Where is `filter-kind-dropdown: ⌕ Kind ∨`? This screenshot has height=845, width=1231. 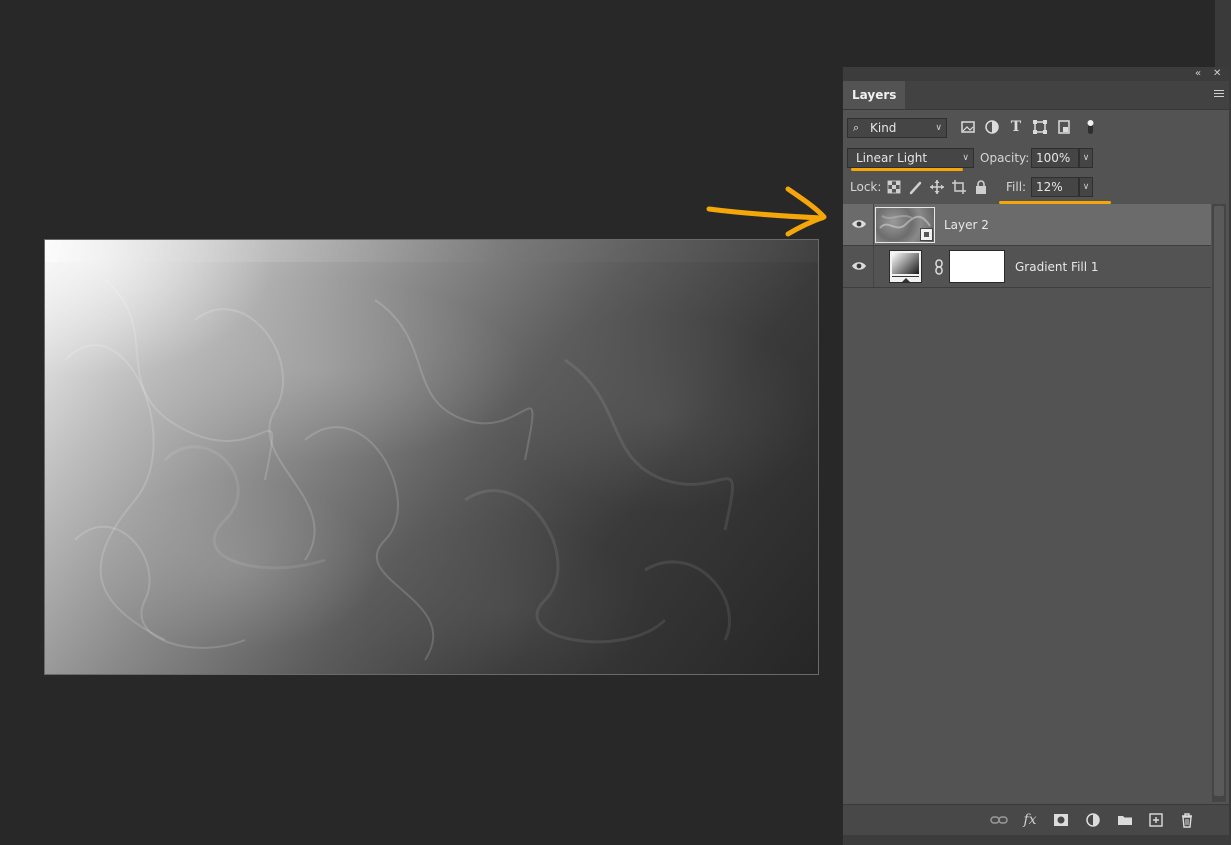
filter-kind-dropdown: ⌕ Kind ∨ is located at coordinates (897, 128).